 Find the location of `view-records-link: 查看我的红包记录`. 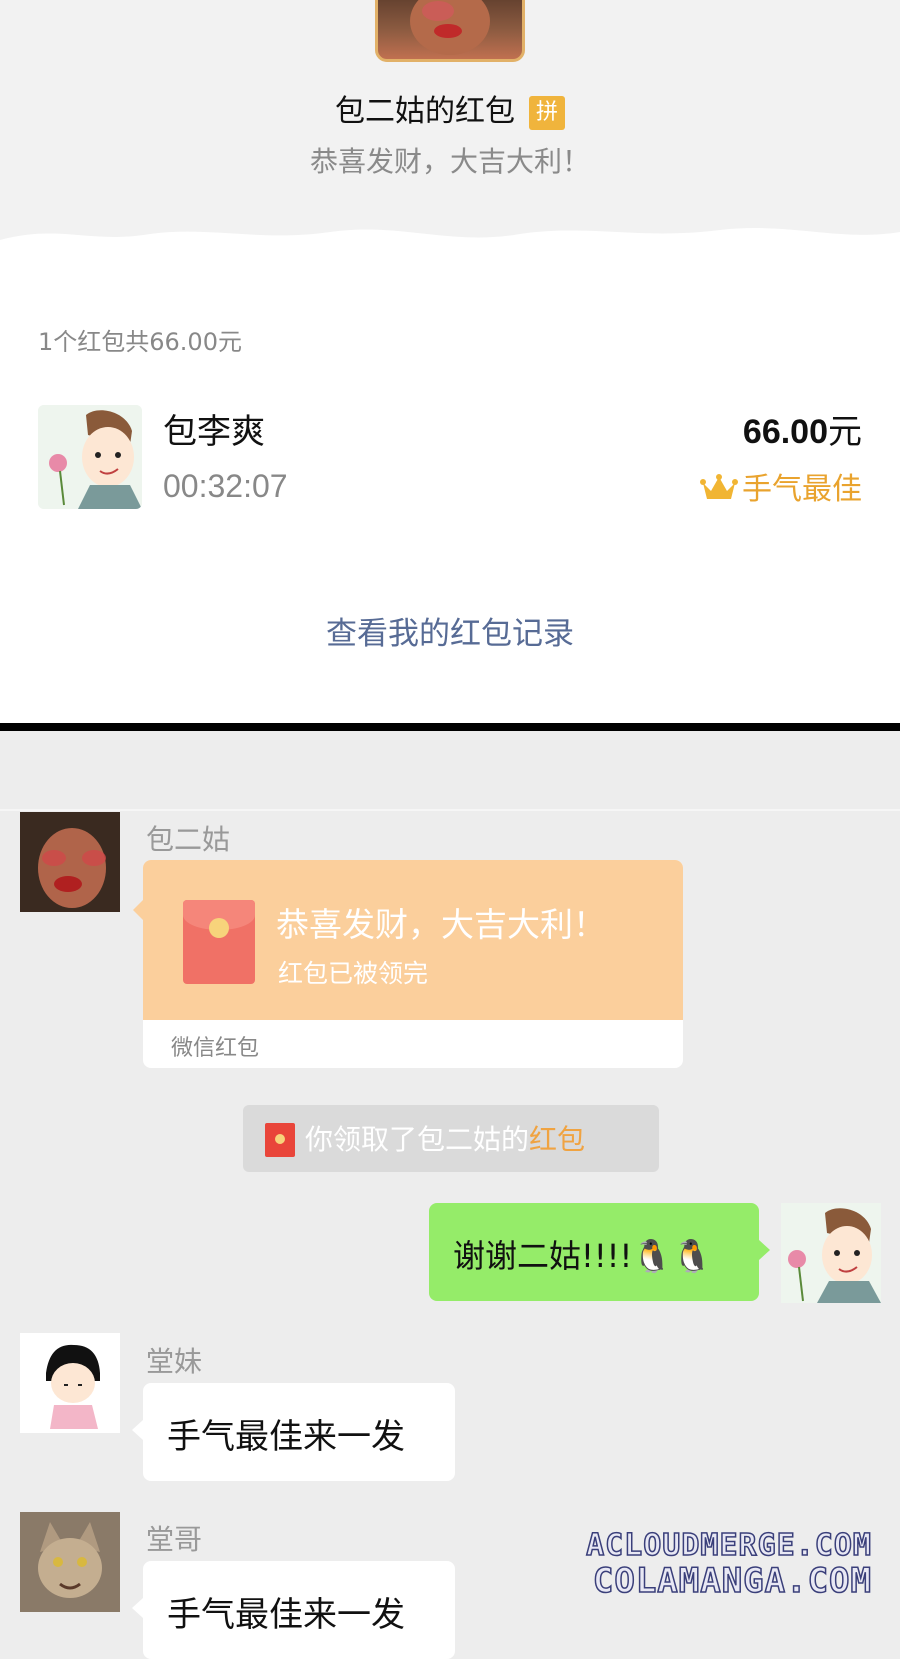

view-records-link: 查看我的红包记录 is located at coordinates (450, 630).